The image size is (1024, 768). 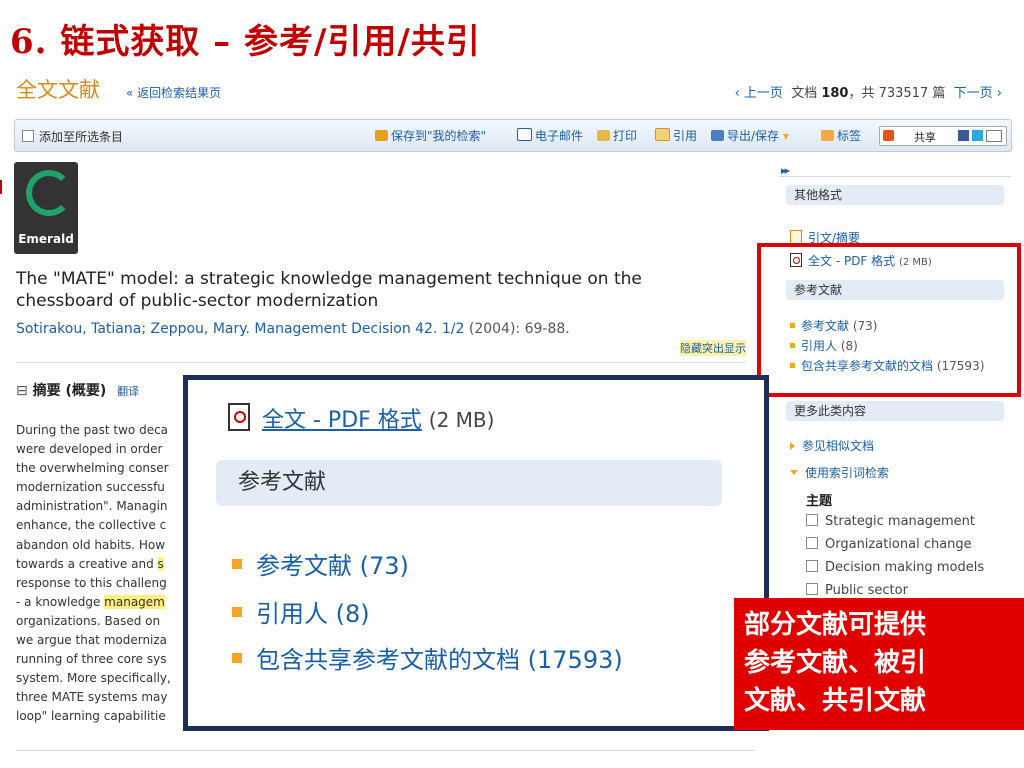 I want to click on add-selected-label: 添加至所选条目, so click(x=81, y=137).